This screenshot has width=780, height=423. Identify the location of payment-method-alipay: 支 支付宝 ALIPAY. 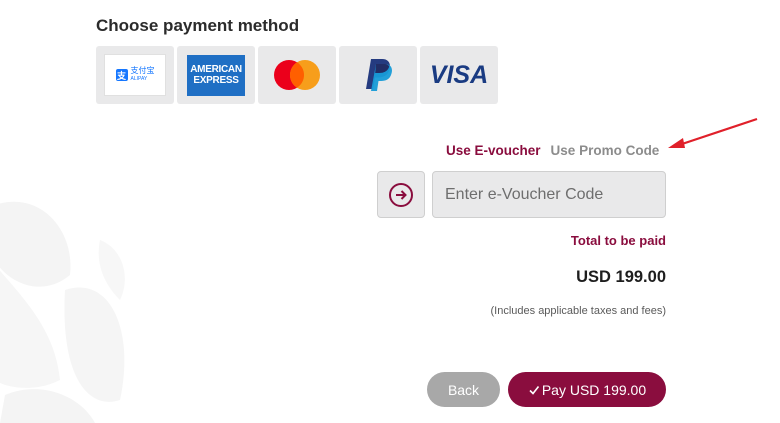
(135, 75).